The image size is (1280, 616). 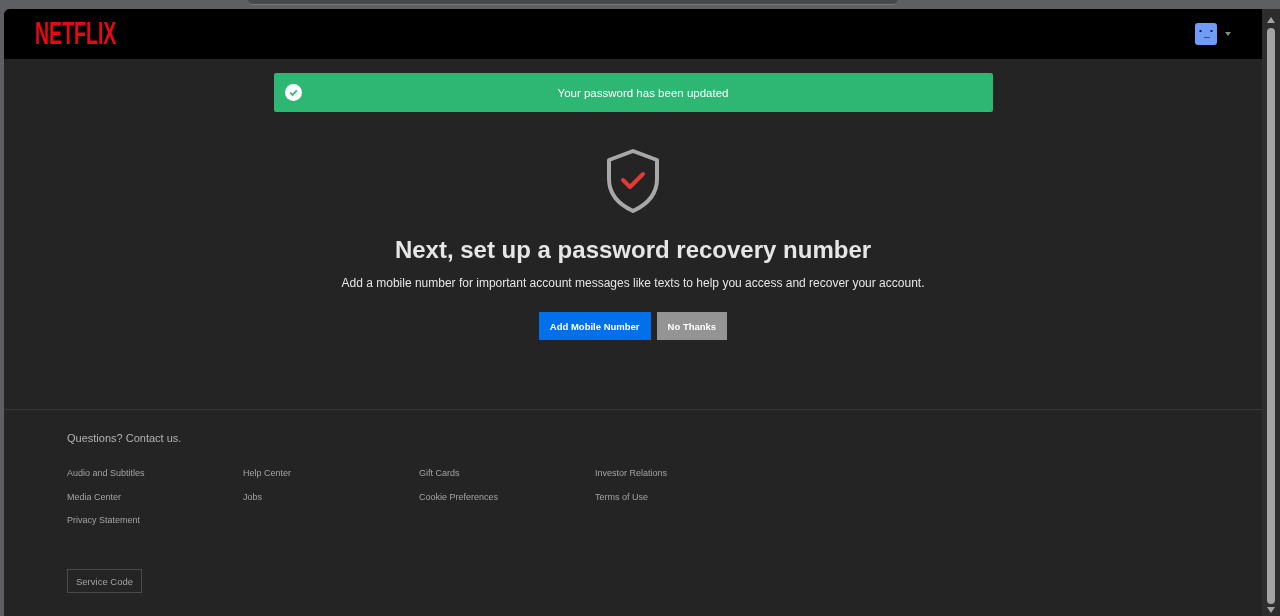 I want to click on footer-link: Cookie Preferences, so click(x=459, y=496).